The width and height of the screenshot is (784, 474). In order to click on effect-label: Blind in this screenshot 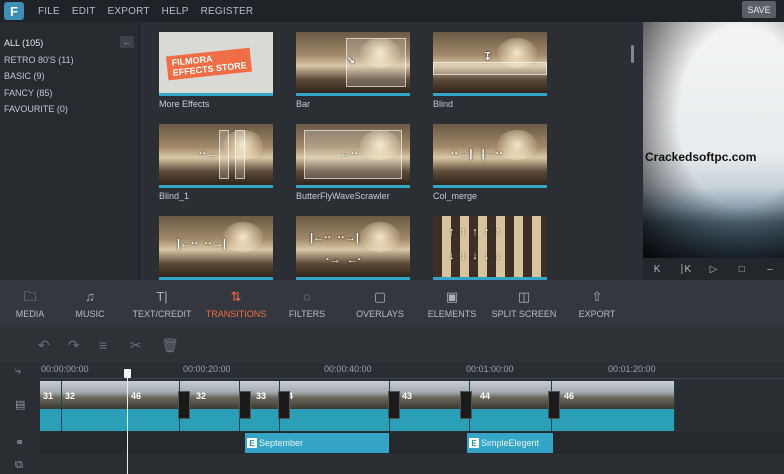, I will do `click(443, 104)`.